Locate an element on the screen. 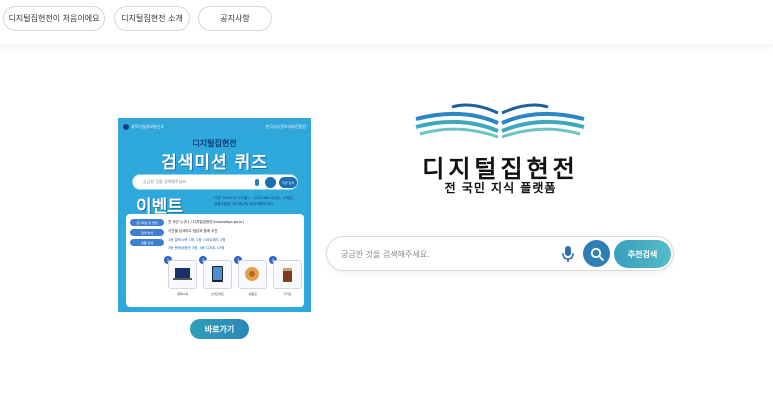  search-icon is located at coordinates (597, 254).